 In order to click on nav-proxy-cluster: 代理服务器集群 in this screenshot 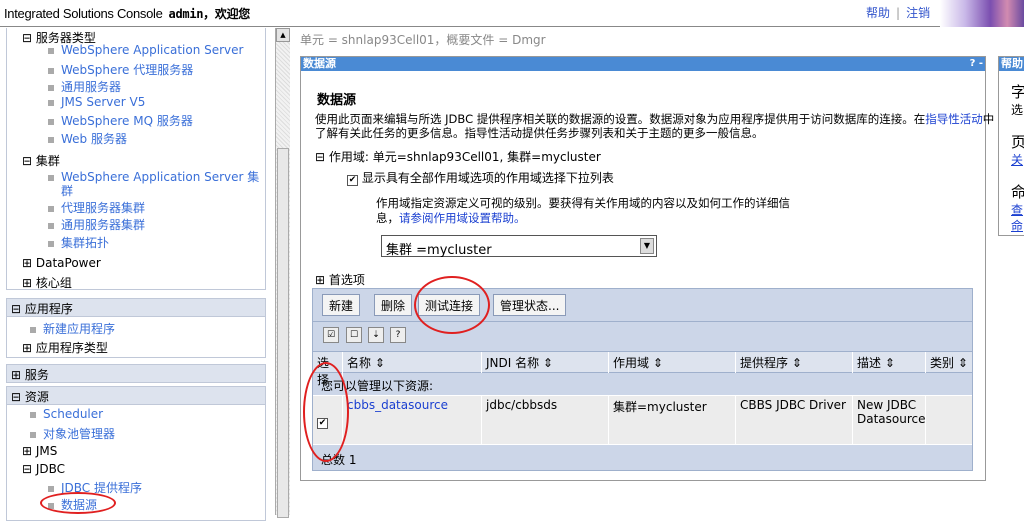, I will do `click(96, 207)`.